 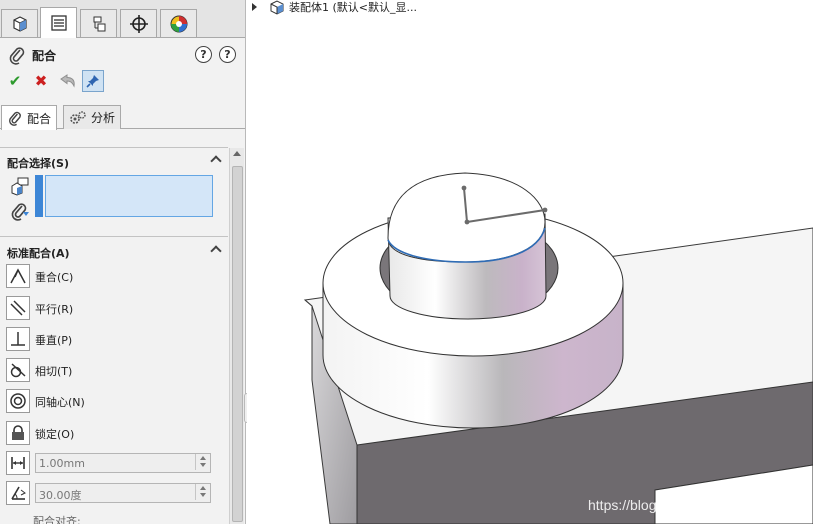 I want to click on property-manager-icon, so click(x=58, y=23).